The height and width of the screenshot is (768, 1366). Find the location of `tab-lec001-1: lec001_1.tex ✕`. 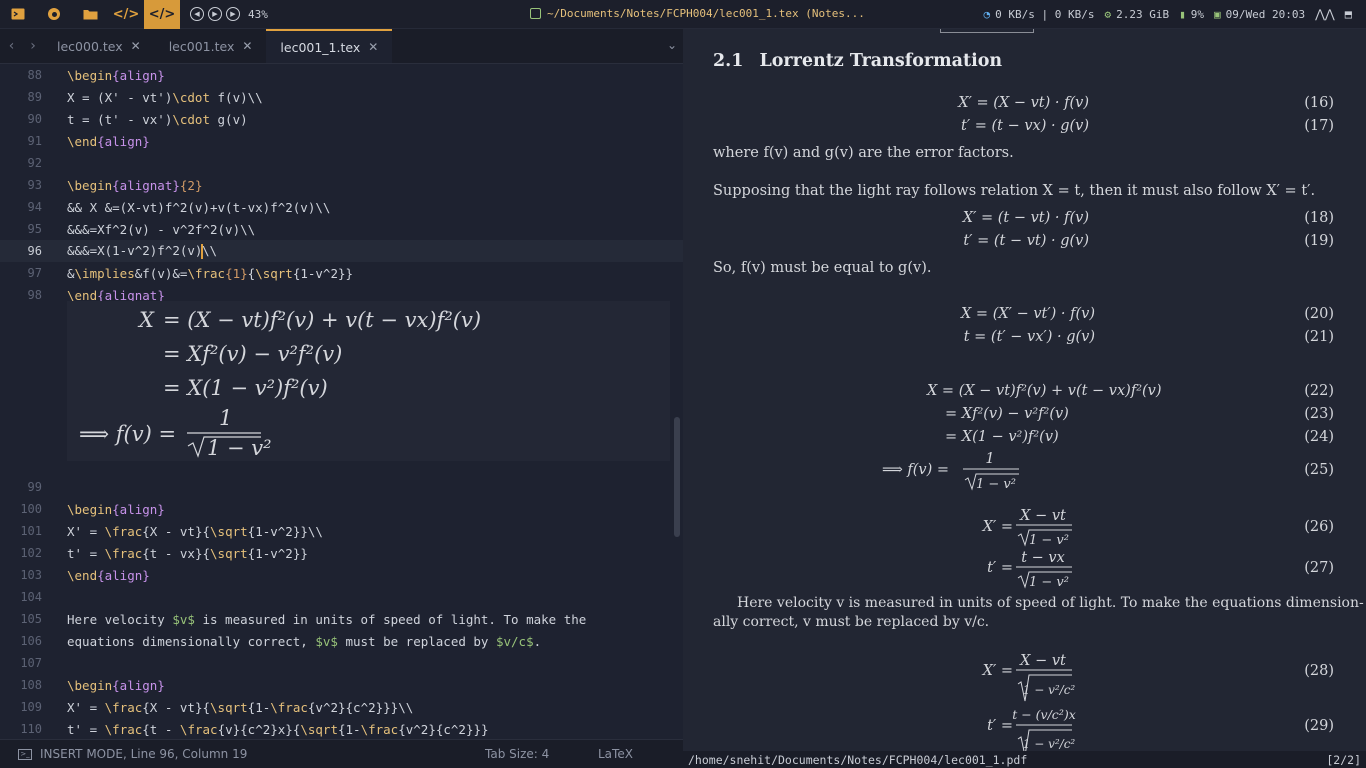

tab-lec001-1: lec001_1.tex ✕ is located at coordinates (329, 46).